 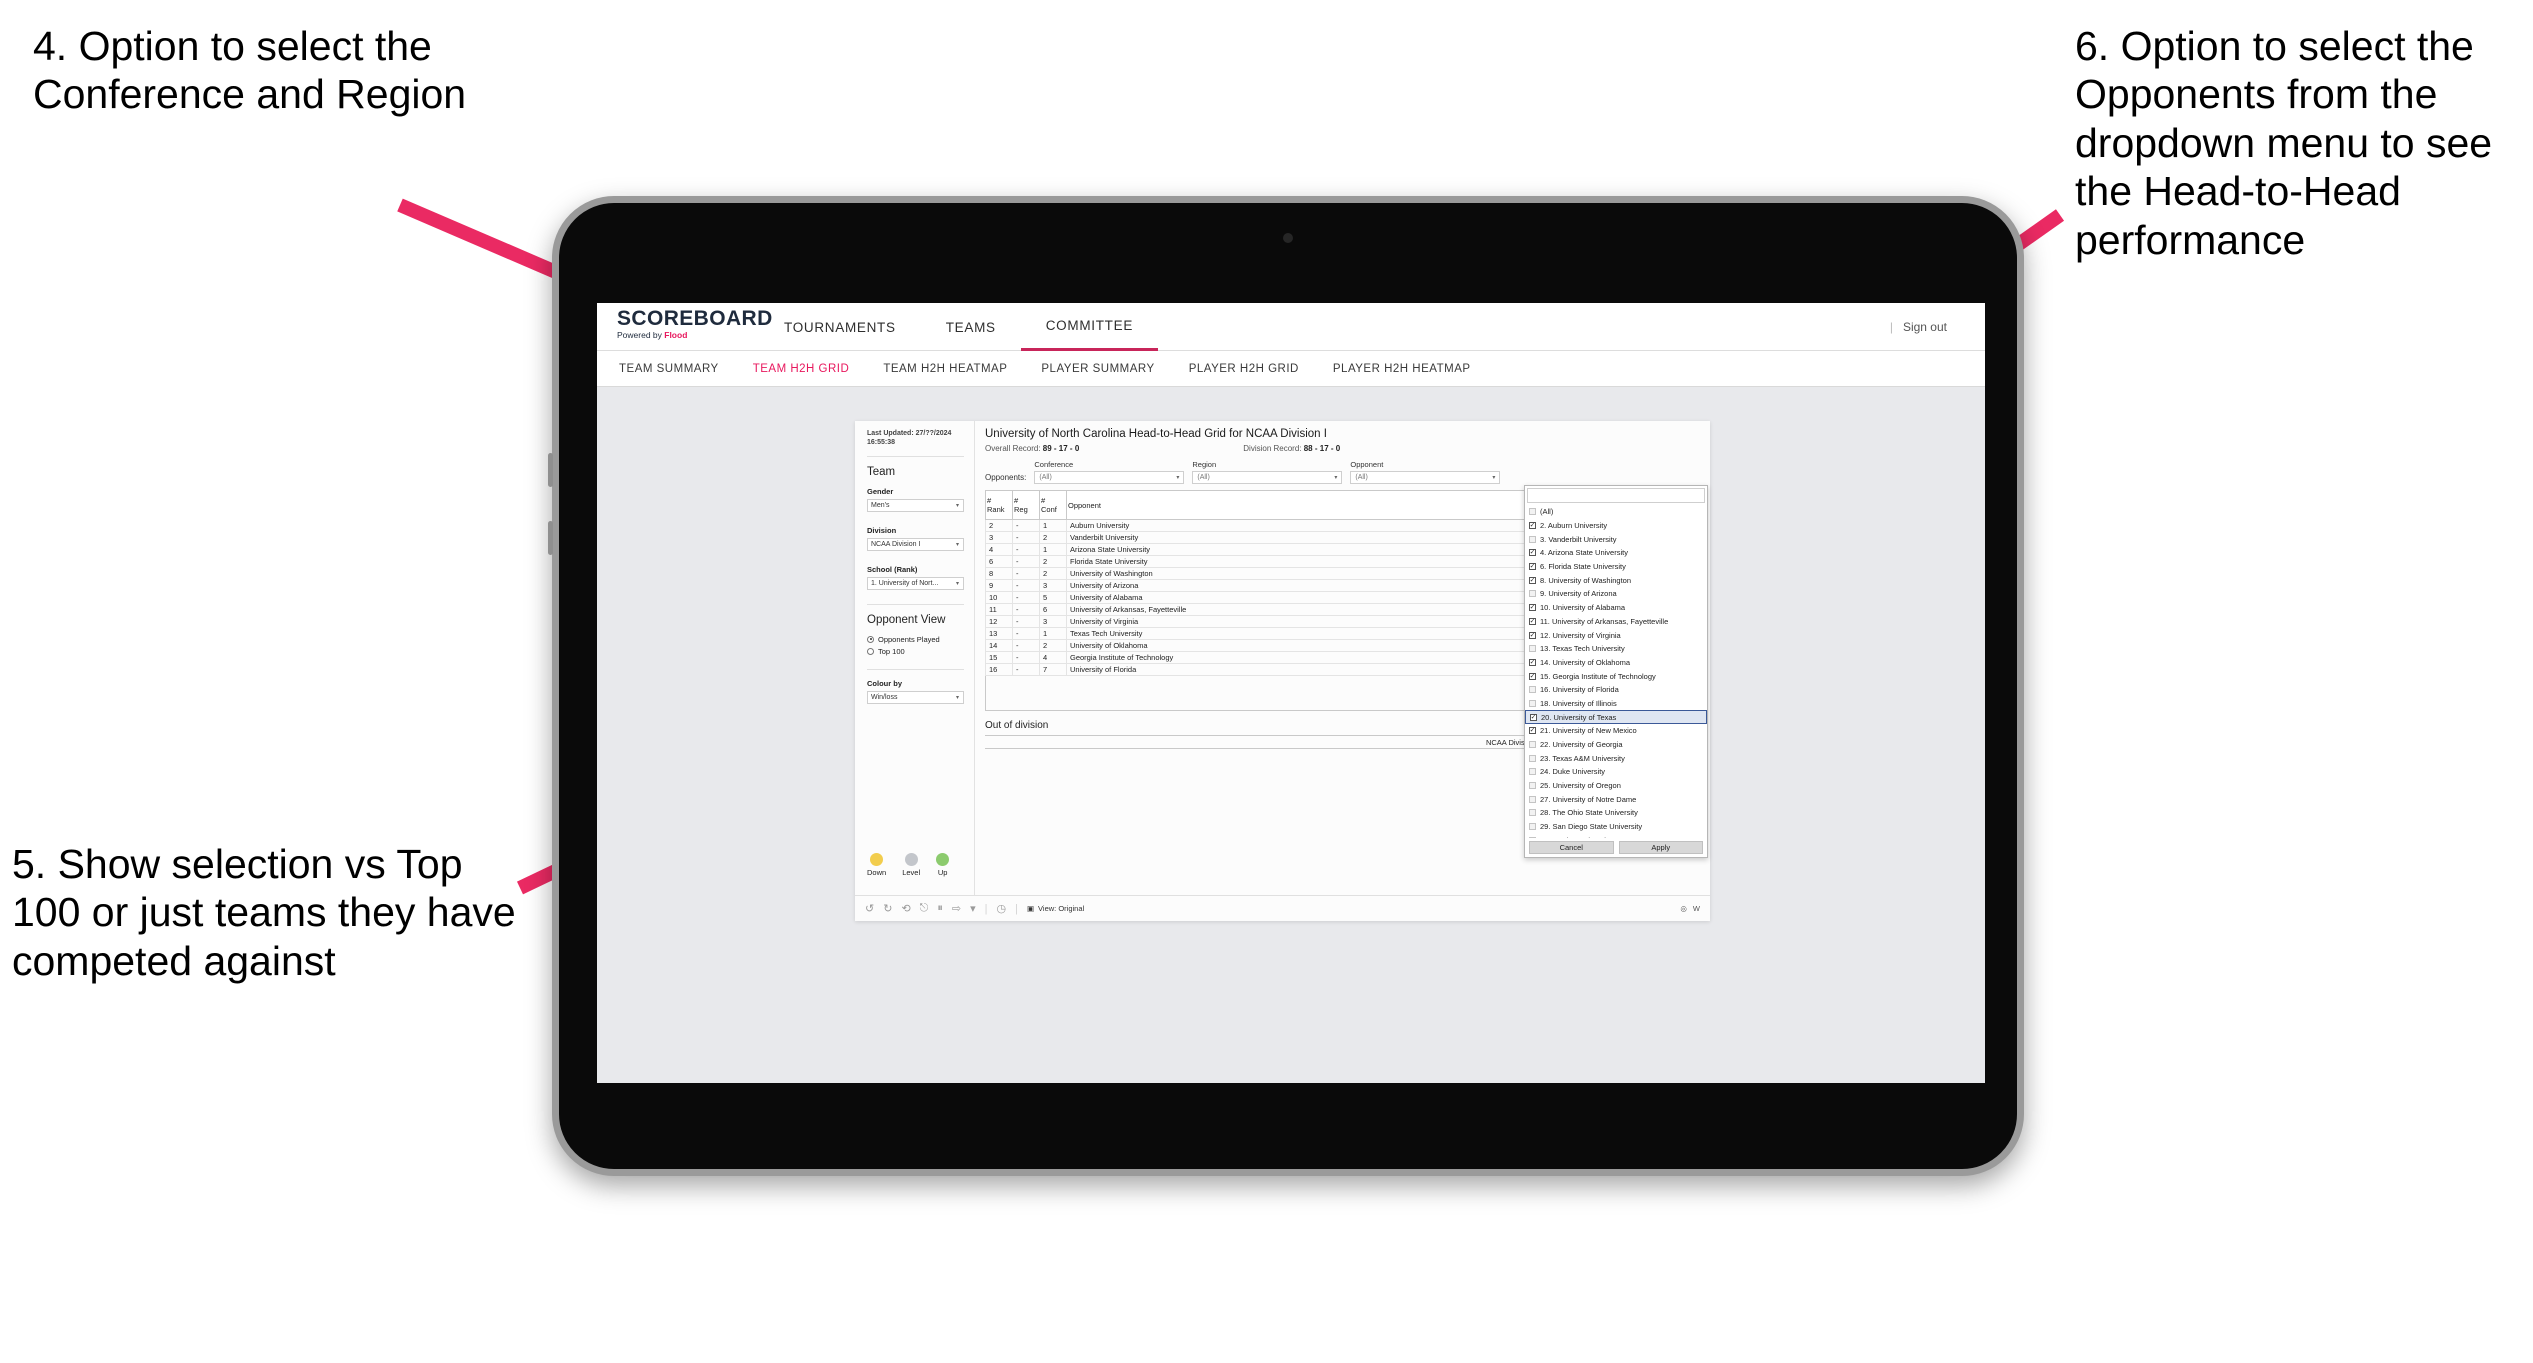 What do you see at coordinates (1026, 505) in the screenshot?
I see `th-reg: # Reg` at bounding box center [1026, 505].